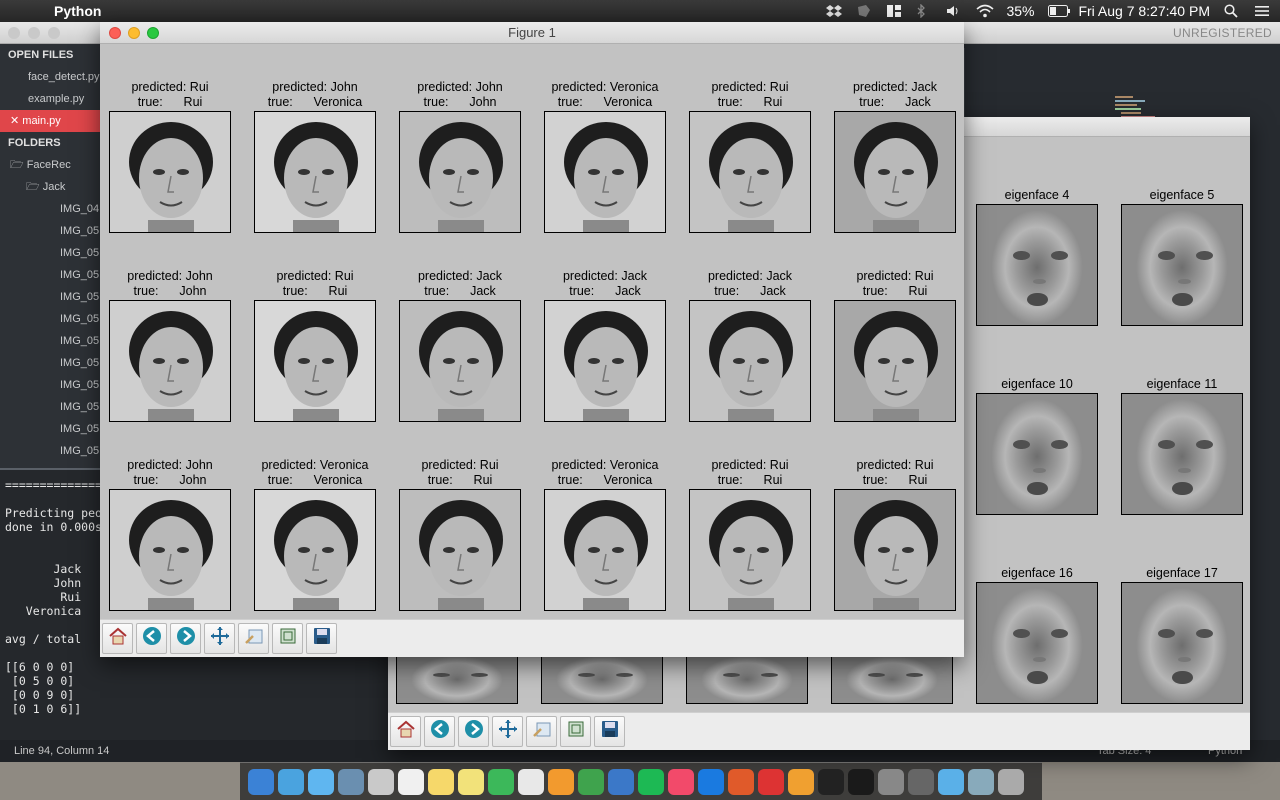 Image resolution: width=1280 pixels, height=800 pixels. Describe the element at coordinates (711, 781) in the screenshot. I see `dock-app-xcode-icon` at that location.